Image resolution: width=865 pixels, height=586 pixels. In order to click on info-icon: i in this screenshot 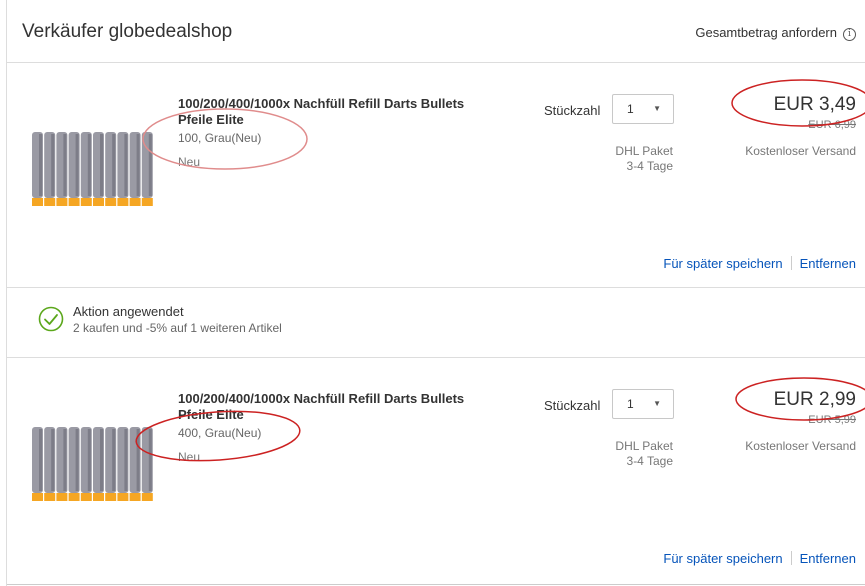, I will do `click(849, 34)`.